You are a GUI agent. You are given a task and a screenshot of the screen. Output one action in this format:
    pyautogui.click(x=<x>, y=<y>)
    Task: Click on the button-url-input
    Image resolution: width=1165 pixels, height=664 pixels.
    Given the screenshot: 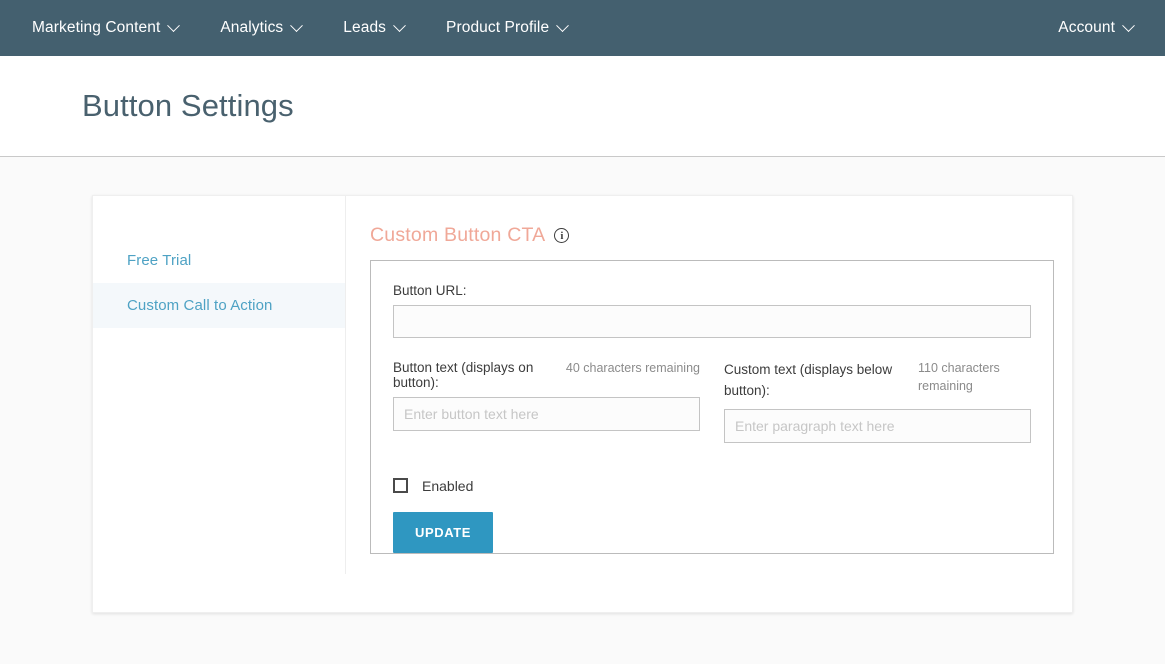 What is the action you would take?
    pyautogui.click(x=712, y=321)
    